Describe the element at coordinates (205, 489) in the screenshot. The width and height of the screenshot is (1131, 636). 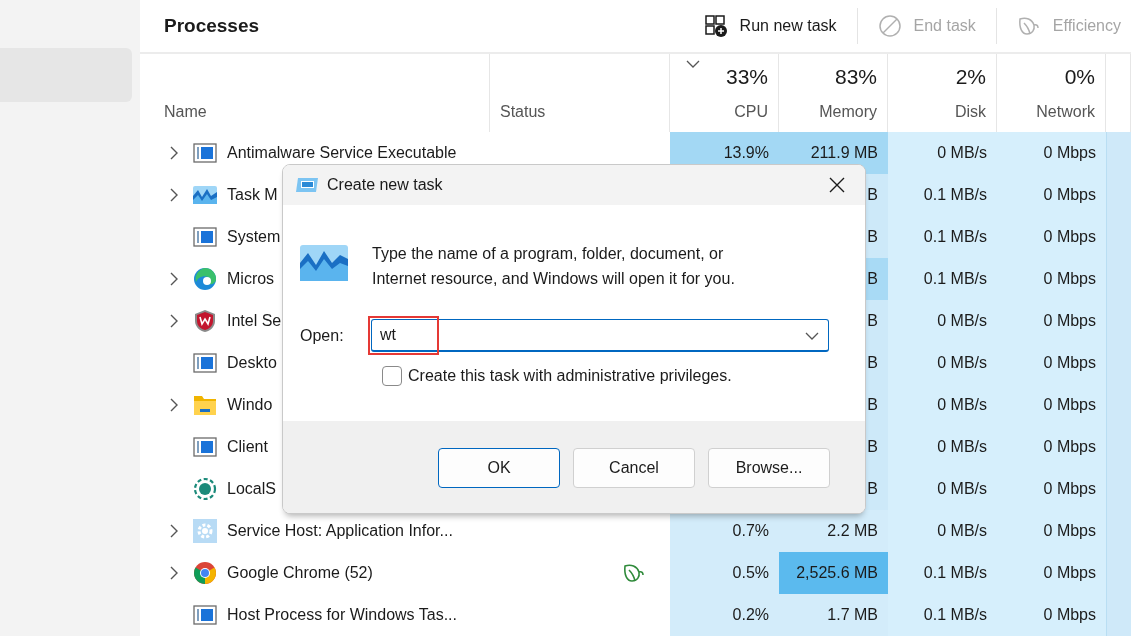
I see `dotted-ring-icon` at that location.